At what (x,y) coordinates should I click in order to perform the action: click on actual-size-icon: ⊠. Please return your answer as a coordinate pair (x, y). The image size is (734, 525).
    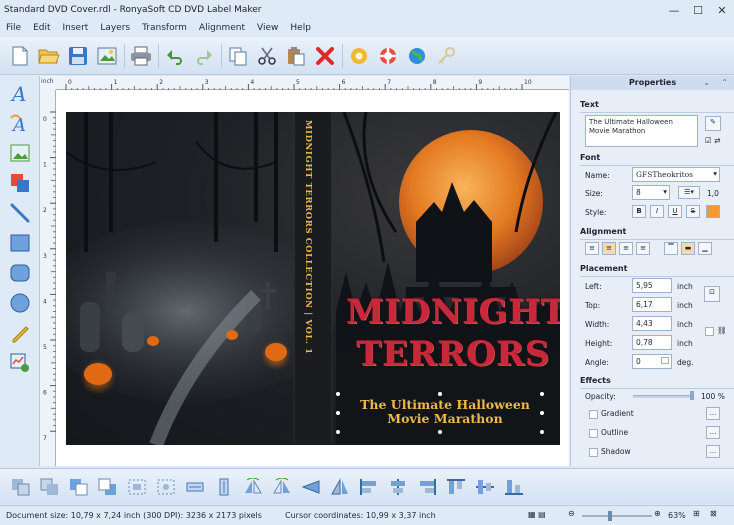
    Looking at the image, I should click on (713, 513).